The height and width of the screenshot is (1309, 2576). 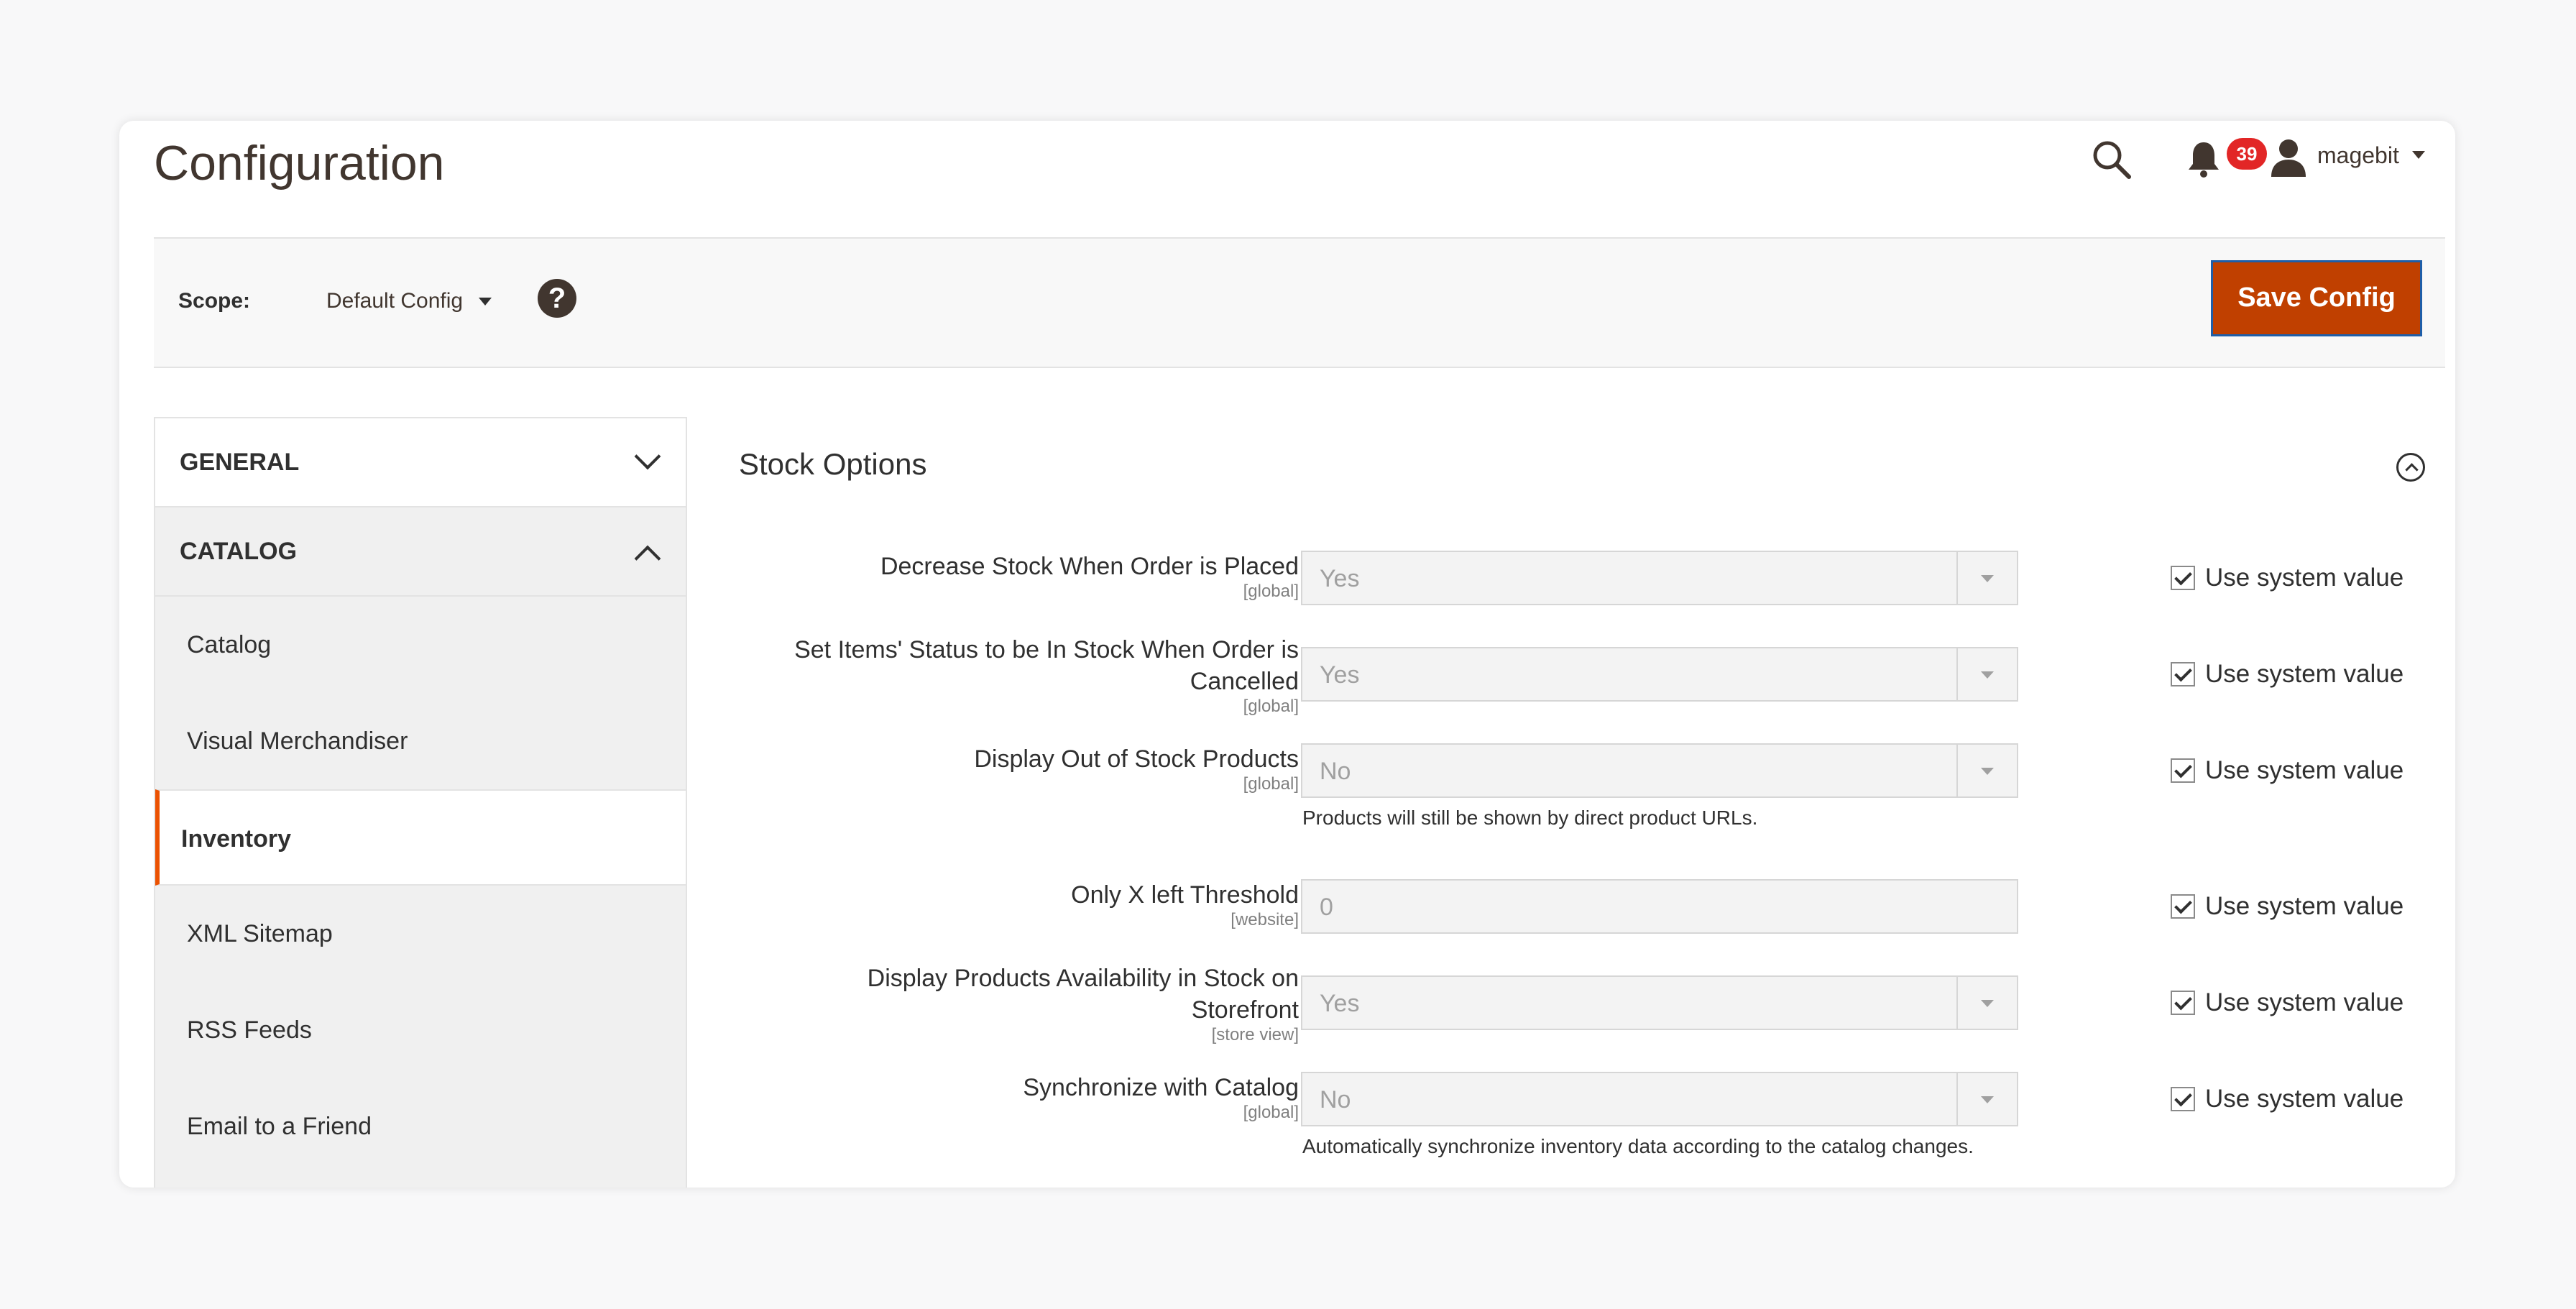 What do you see at coordinates (297, 741) in the screenshot?
I see `sidebar-item-label: Visual Merchandiser` at bounding box center [297, 741].